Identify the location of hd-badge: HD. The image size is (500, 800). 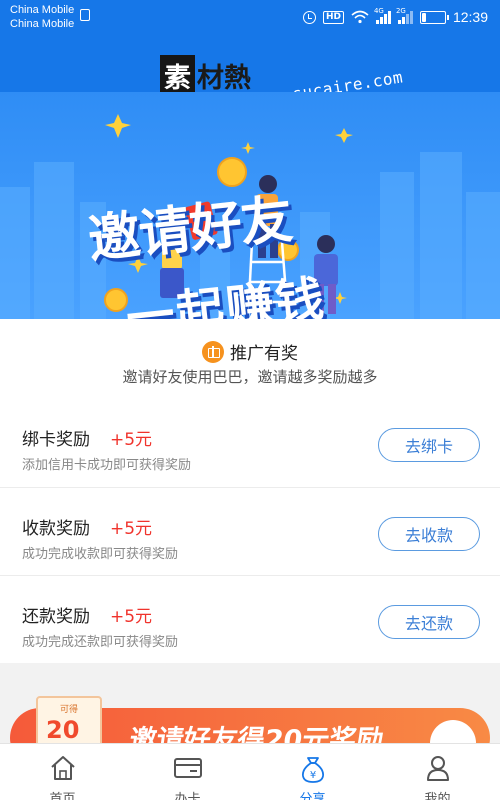
(333, 17).